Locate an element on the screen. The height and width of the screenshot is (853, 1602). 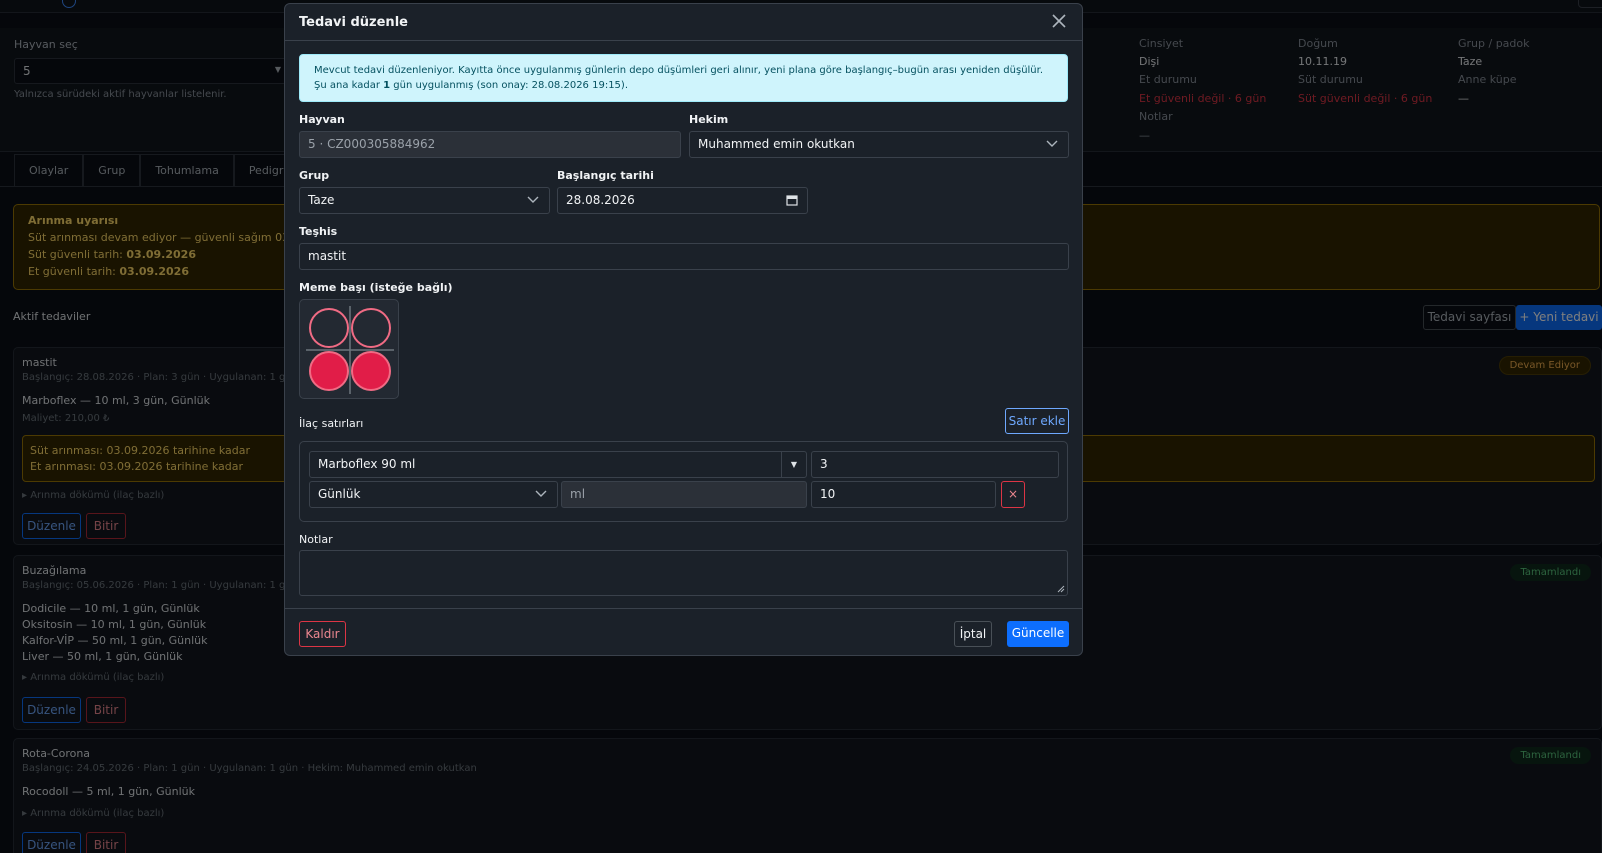
frequency-select: Günlük is located at coordinates (433, 494).